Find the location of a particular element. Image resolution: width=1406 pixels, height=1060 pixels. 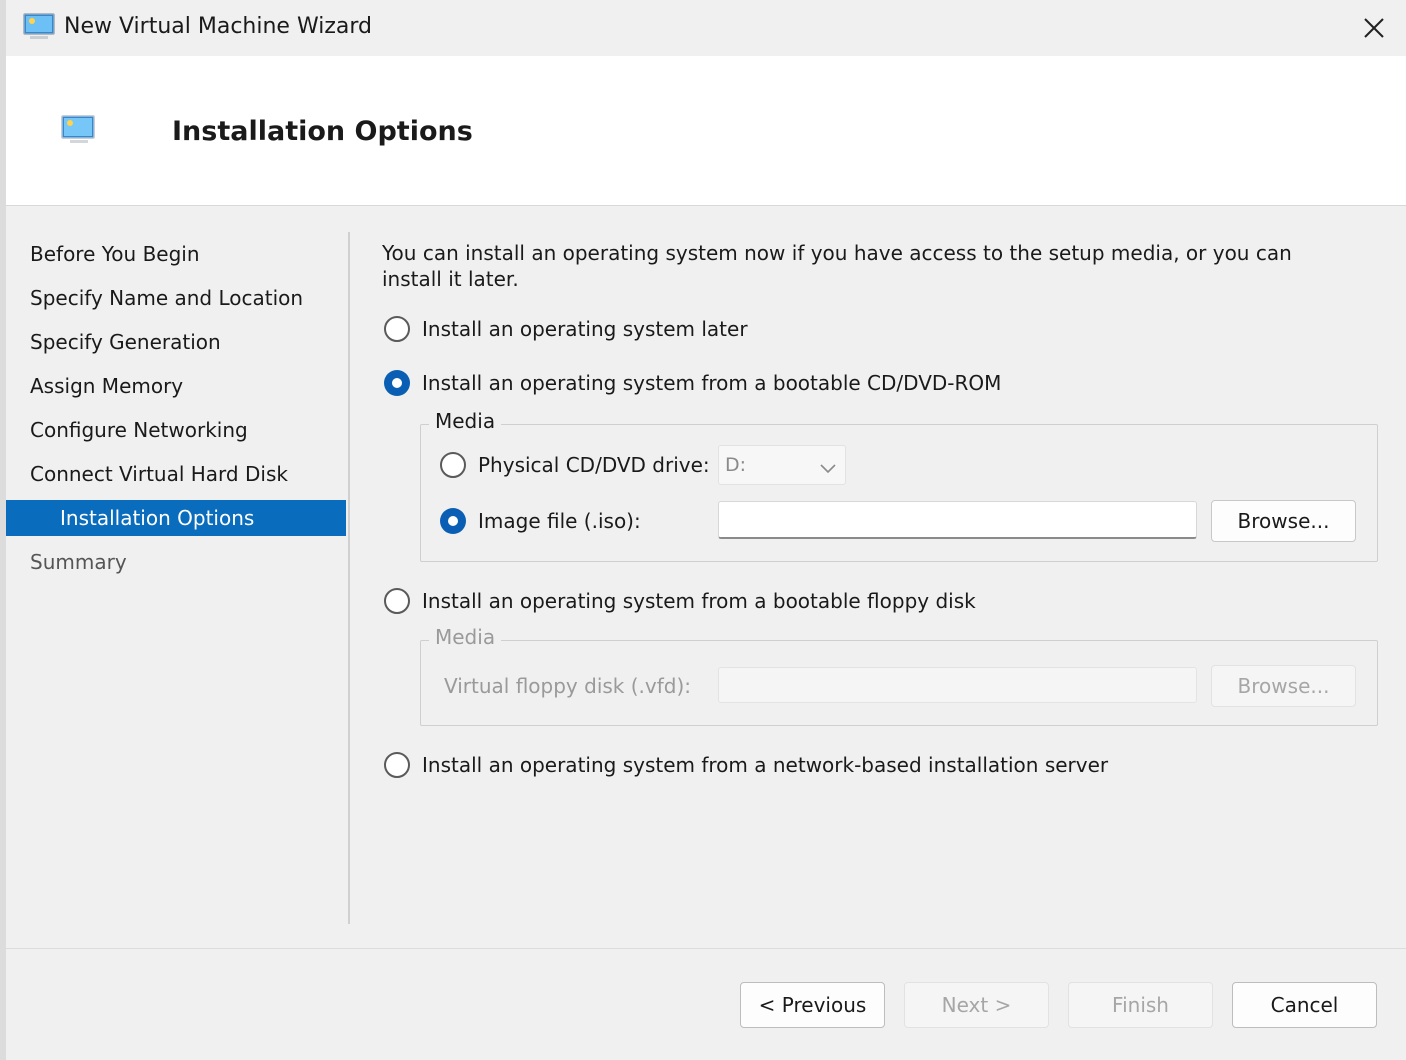

next-button: Next > is located at coordinates (976, 1005).